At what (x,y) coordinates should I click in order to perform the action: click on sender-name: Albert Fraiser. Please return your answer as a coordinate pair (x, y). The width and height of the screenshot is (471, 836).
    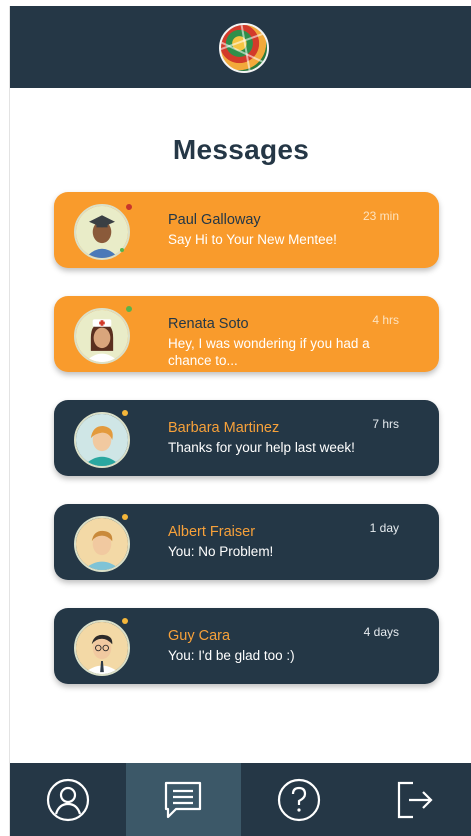
    Looking at the image, I should click on (212, 532).